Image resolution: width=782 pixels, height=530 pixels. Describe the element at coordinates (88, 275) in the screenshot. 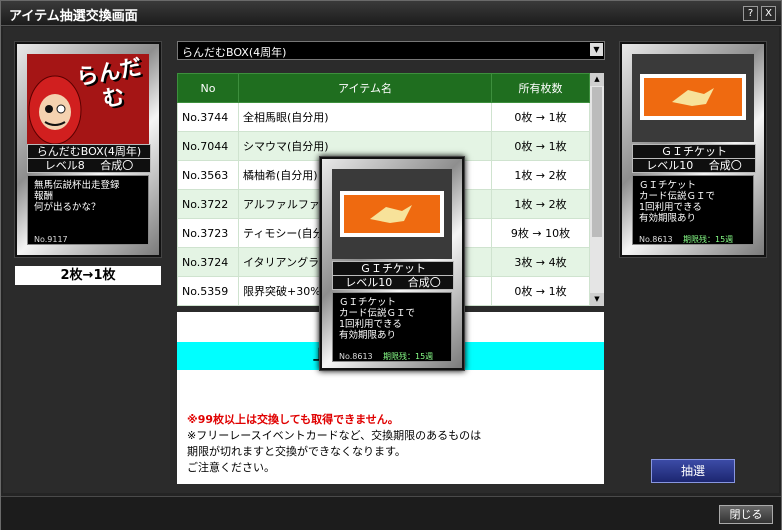

I see `exchange-rate: 2枚→1枚` at that location.